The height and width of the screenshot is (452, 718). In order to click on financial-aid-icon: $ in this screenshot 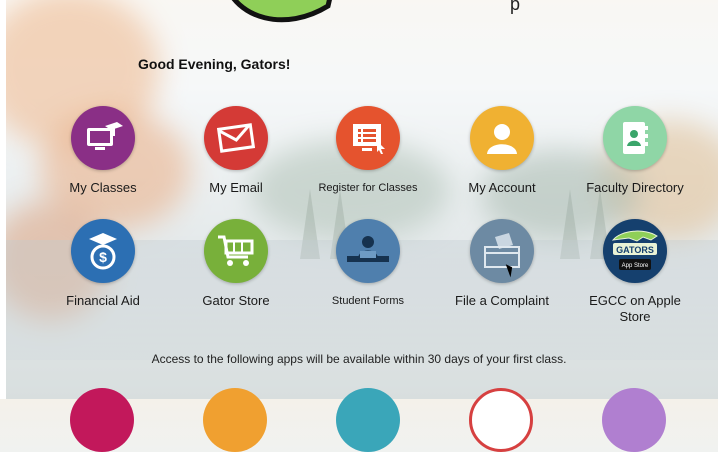, I will do `click(103, 251)`.